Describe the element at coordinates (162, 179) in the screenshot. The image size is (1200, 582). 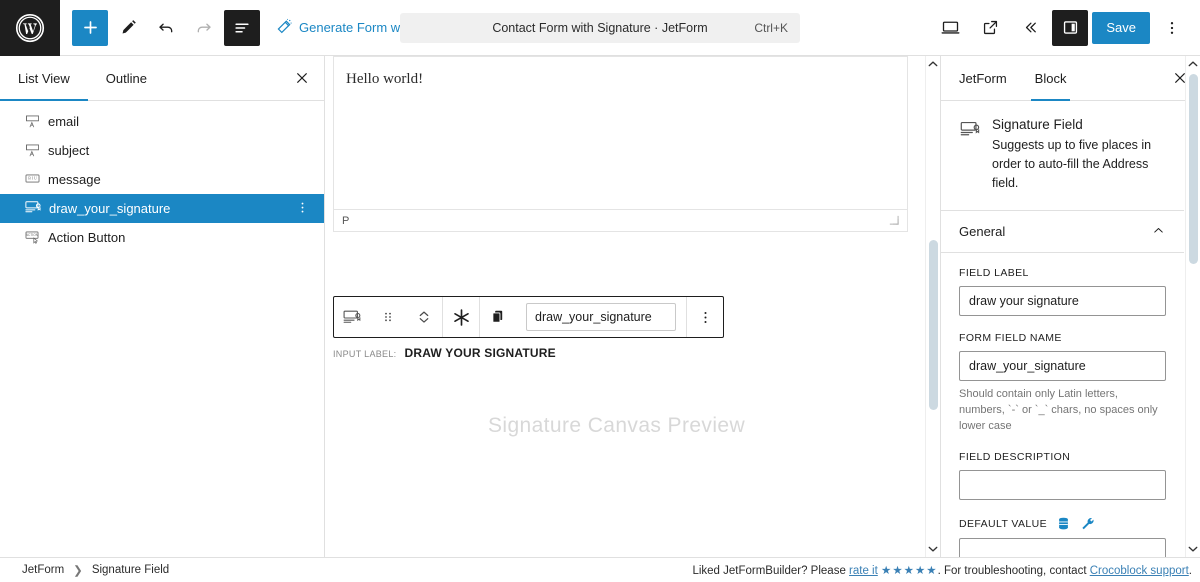
I see `list-item-message: B I U message` at that location.